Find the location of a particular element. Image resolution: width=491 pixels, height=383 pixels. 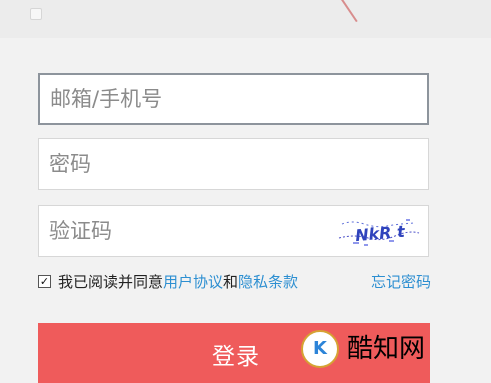

top-strip is located at coordinates (245, 19).